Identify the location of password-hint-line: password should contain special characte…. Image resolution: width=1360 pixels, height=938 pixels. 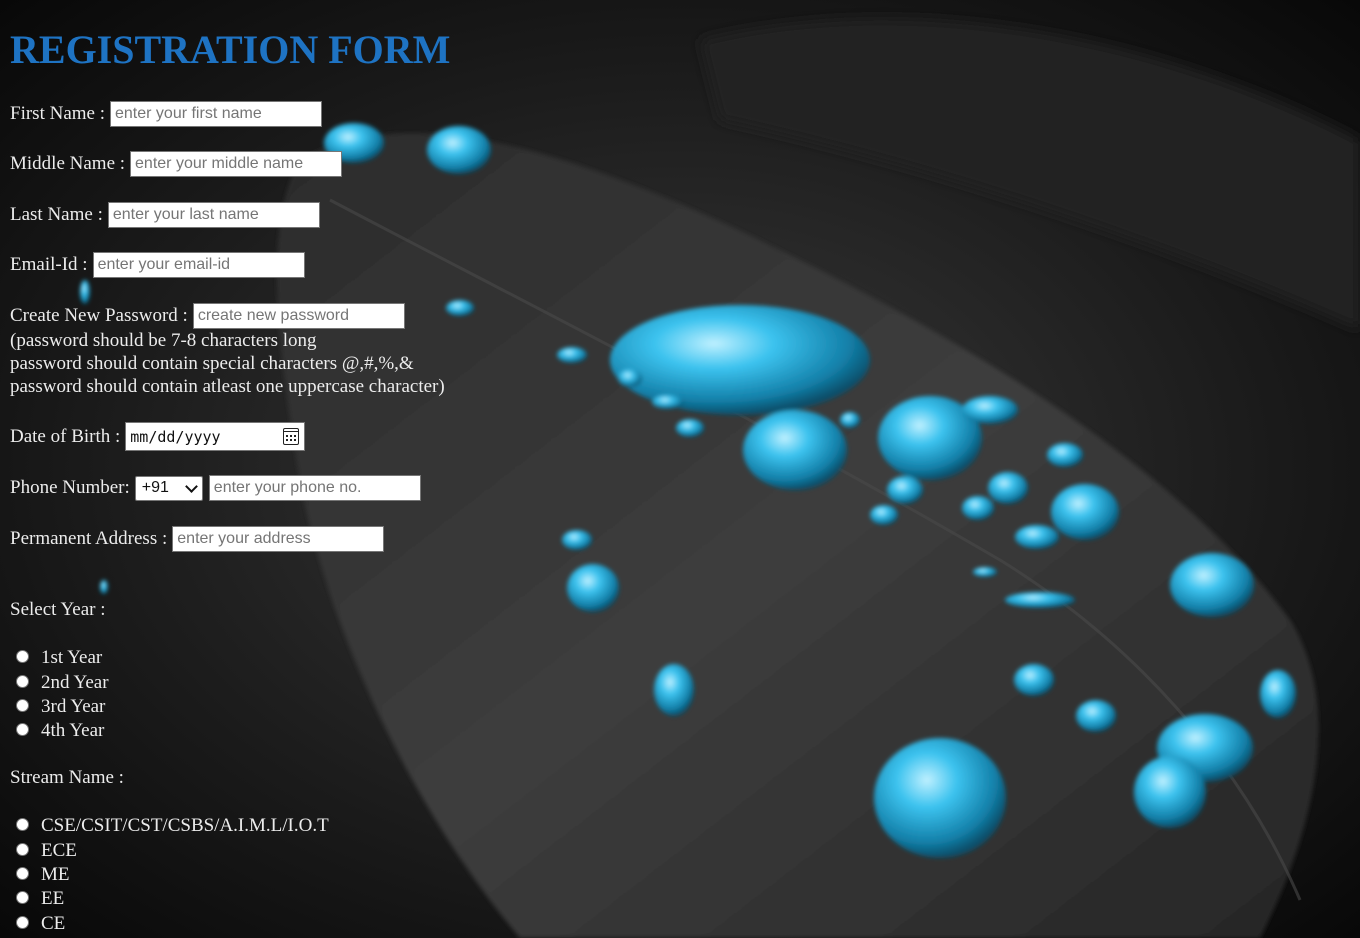
(212, 363).